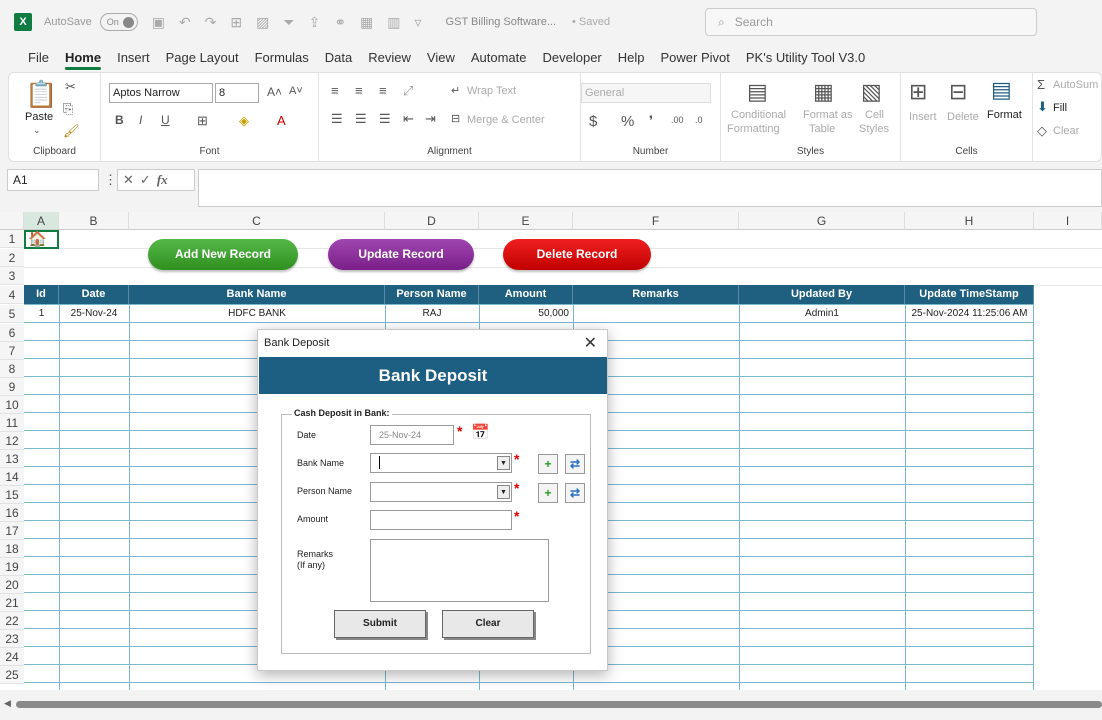 This screenshot has height=720, width=1102. I want to click on format-as-table-icon: ▦, so click(823, 92).